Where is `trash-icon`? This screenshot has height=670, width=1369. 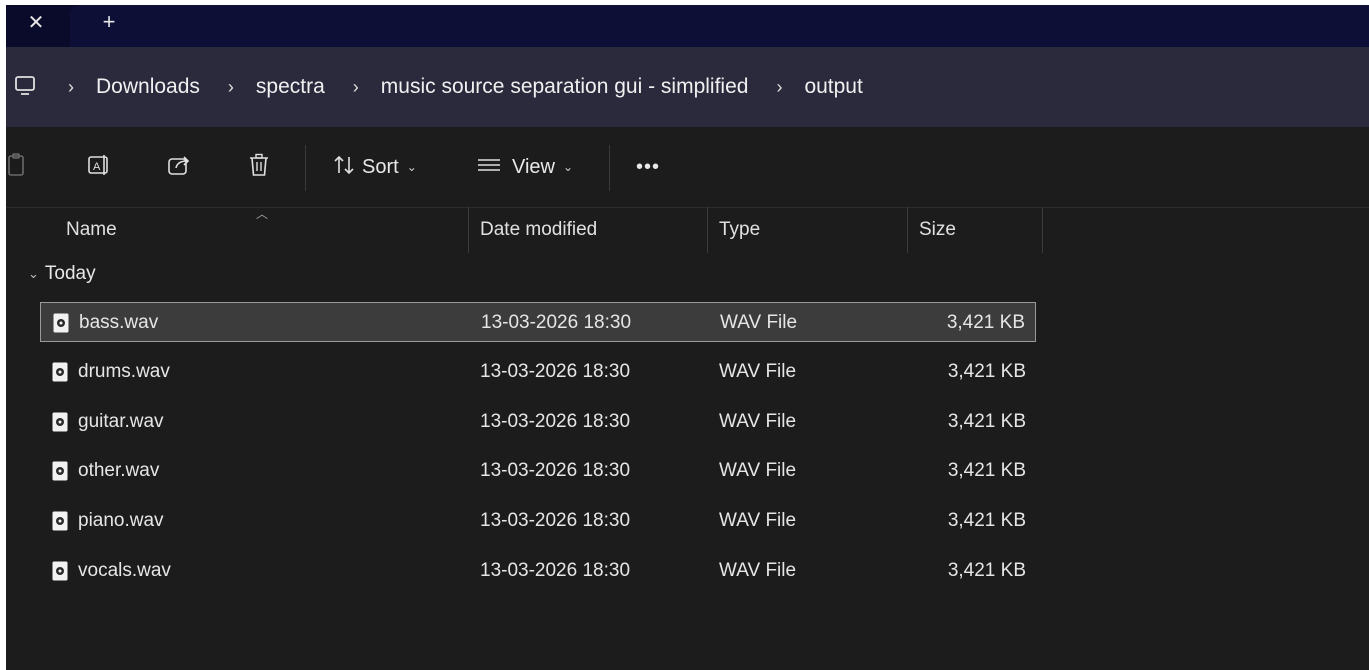 trash-icon is located at coordinates (259, 167).